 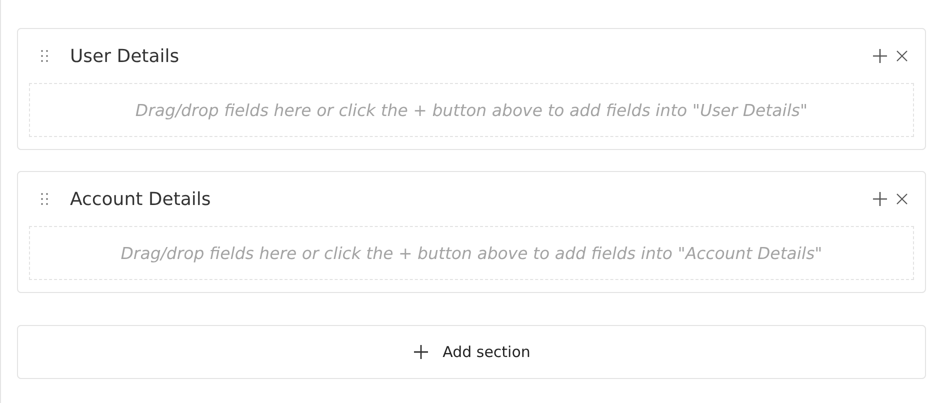 What do you see at coordinates (471, 352) in the screenshot?
I see `add-section-button: Add section` at bounding box center [471, 352].